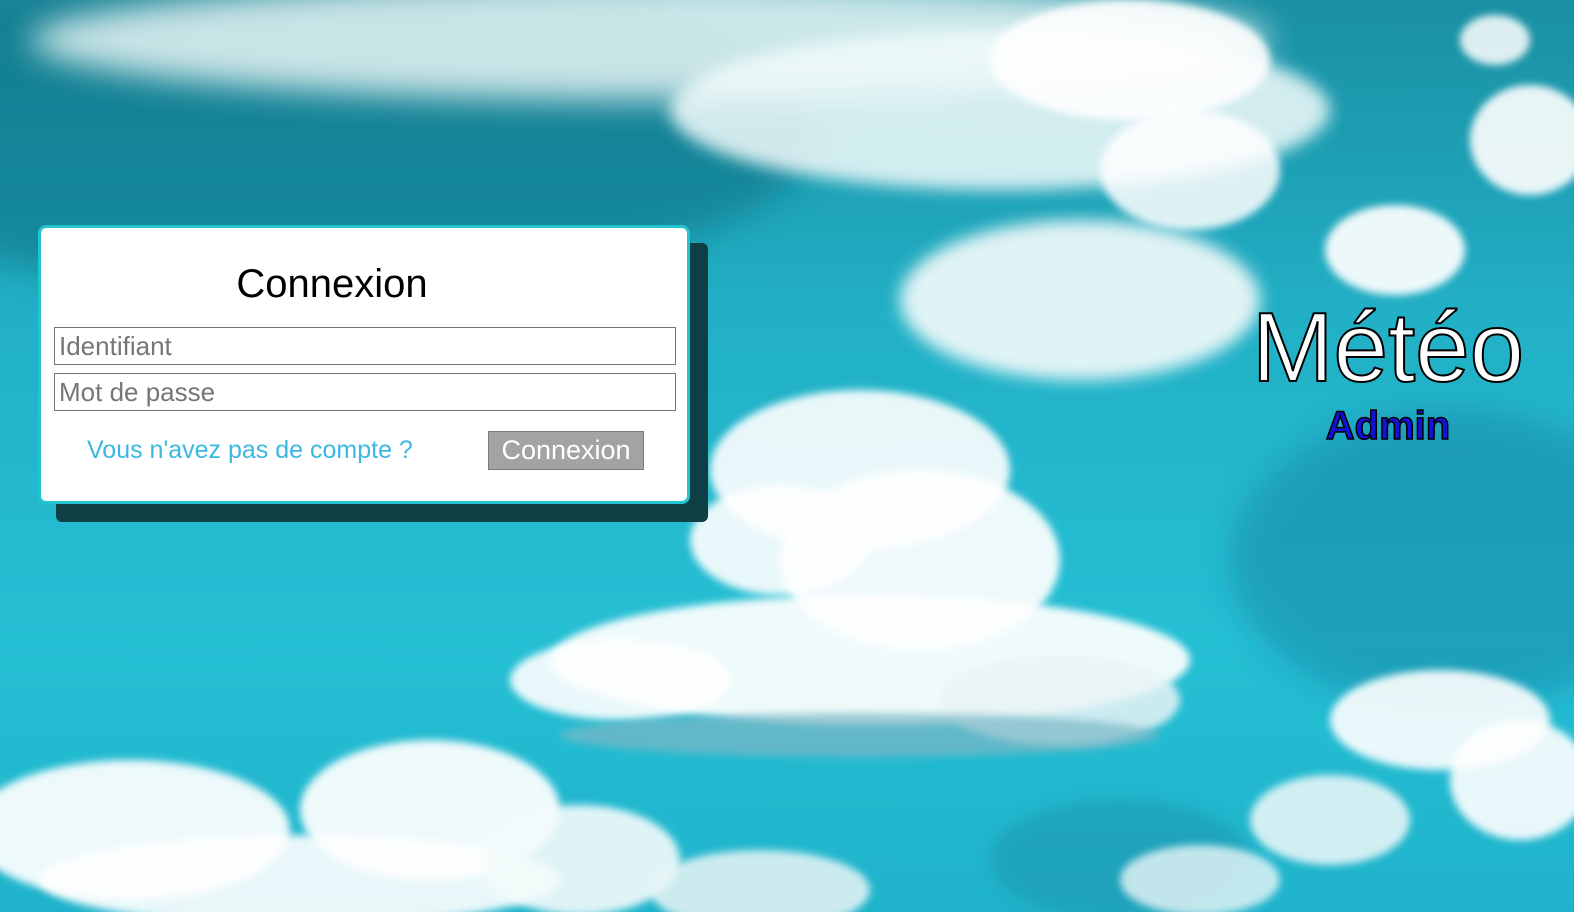 The width and height of the screenshot is (1574, 912). I want to click on brand: Météo Admin, so click(1388, 370).